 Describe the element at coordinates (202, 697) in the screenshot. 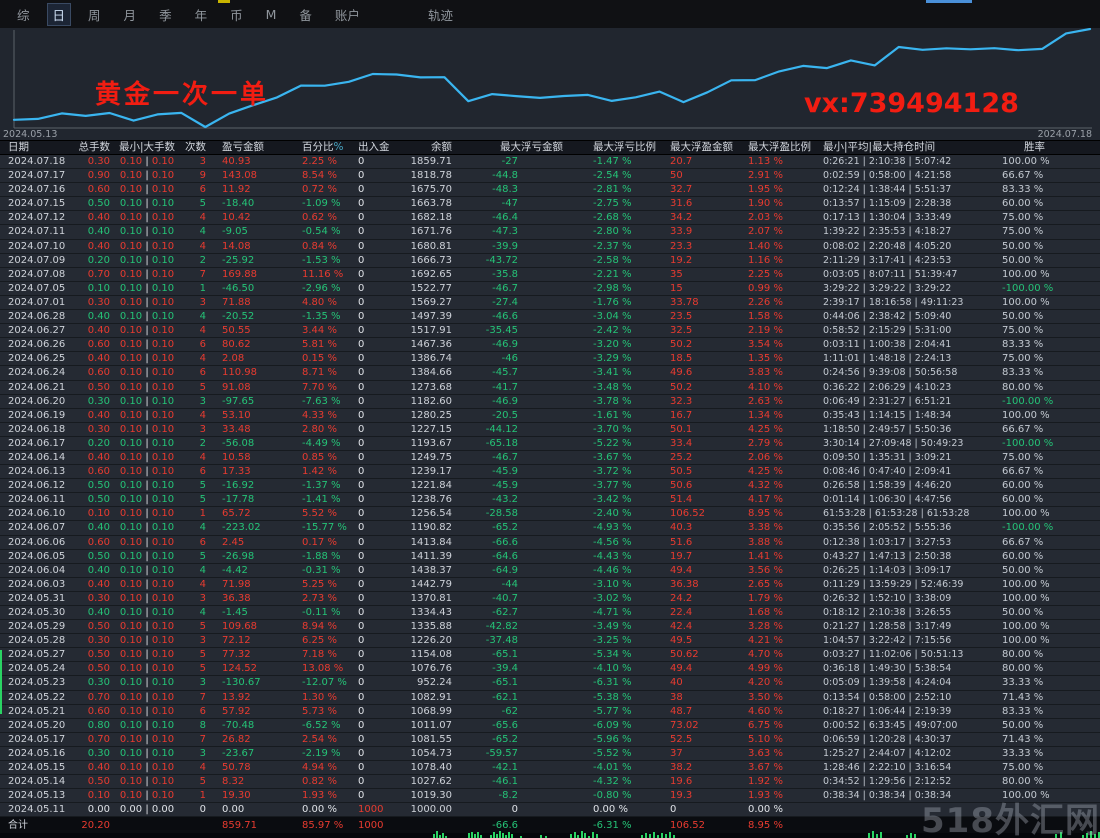

I see `cell-col3: 7` at that location.